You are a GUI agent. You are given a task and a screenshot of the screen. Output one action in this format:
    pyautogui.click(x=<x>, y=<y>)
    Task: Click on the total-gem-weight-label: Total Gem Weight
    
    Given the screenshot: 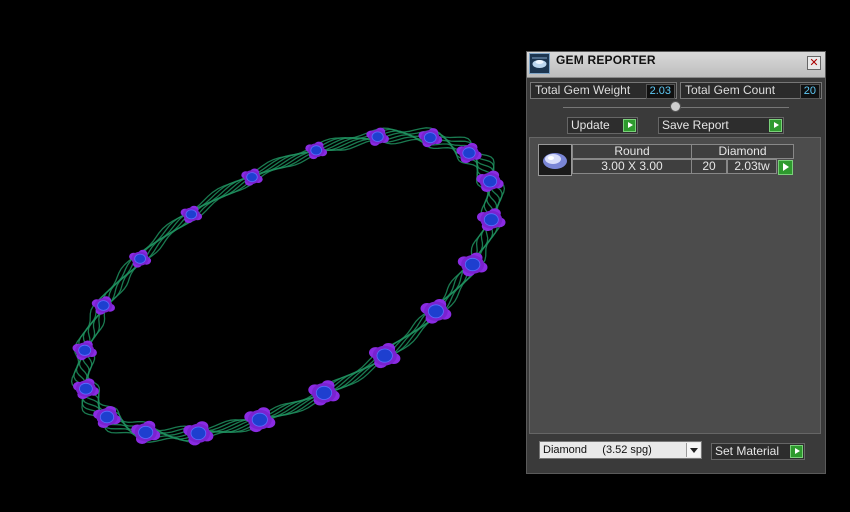 What is the action you would take?
    pyautogui.click(x=583, y=90)
    